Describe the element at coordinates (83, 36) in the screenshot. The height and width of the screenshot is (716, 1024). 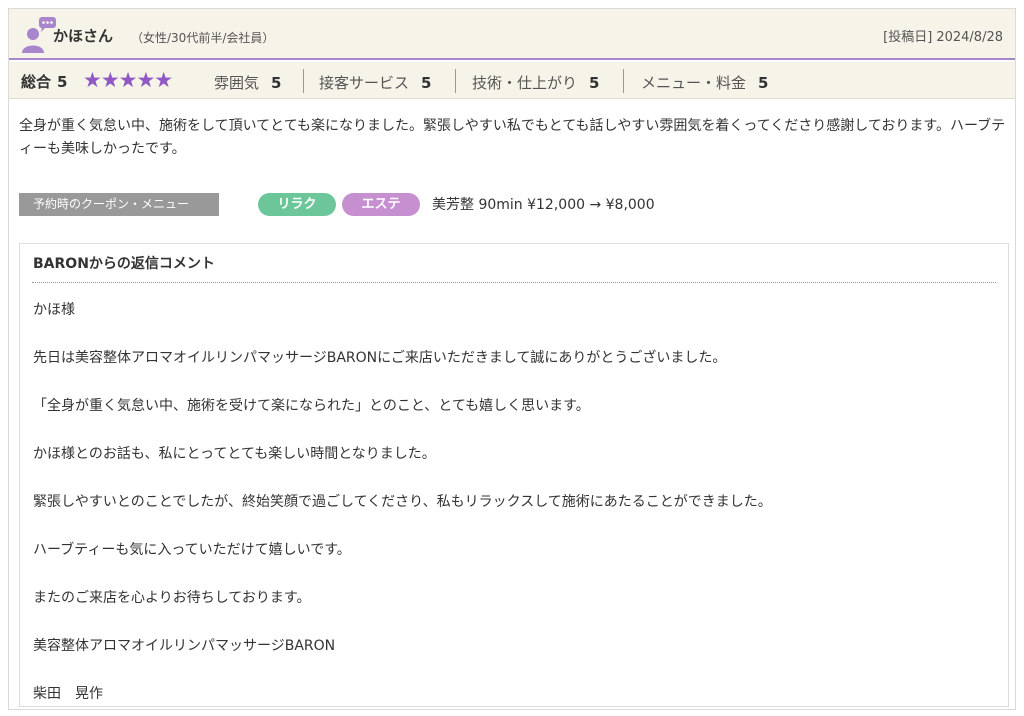
I see `reviewer-name: かほさん` at that location.